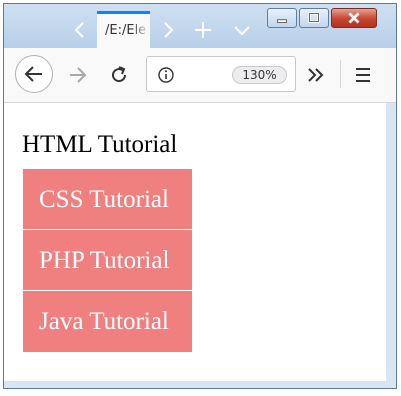 This screenshot has width=401, height=396. I want to click on menu-item-php: PHP Tutorial, so click(107, 260).